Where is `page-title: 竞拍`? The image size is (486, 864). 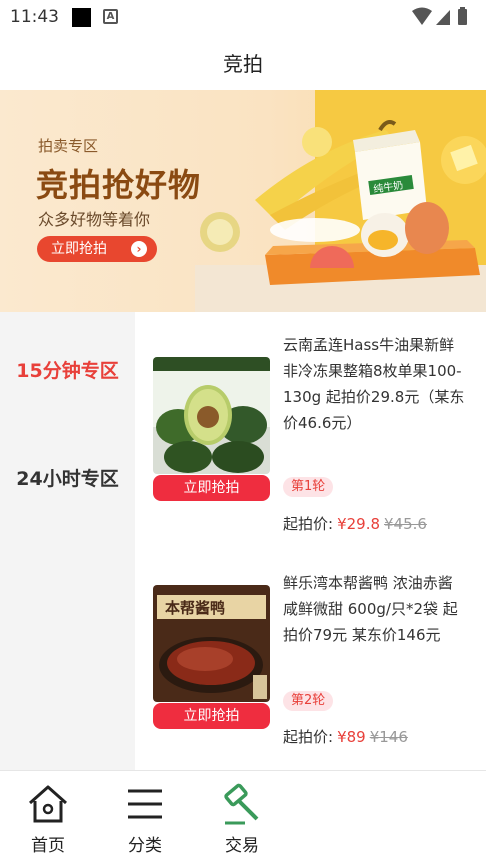 page-title: 竞拍 is located at coordinates (243, 64).